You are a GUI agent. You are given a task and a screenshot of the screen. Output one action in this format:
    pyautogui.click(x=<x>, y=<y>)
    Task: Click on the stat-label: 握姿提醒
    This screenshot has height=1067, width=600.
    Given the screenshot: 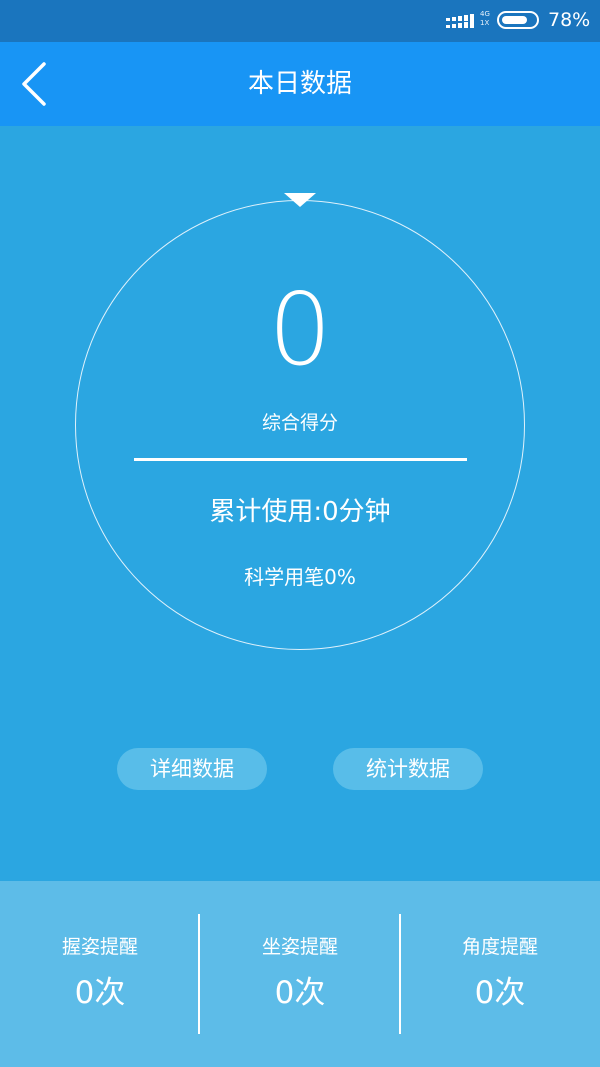 What is the action you would take?
    pyautogui.click(x=99, y=947)
    